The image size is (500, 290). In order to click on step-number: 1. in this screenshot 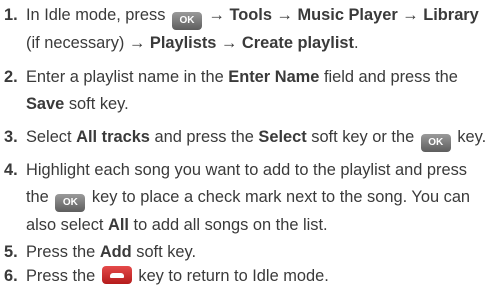, I will do `click(11, 15)`.